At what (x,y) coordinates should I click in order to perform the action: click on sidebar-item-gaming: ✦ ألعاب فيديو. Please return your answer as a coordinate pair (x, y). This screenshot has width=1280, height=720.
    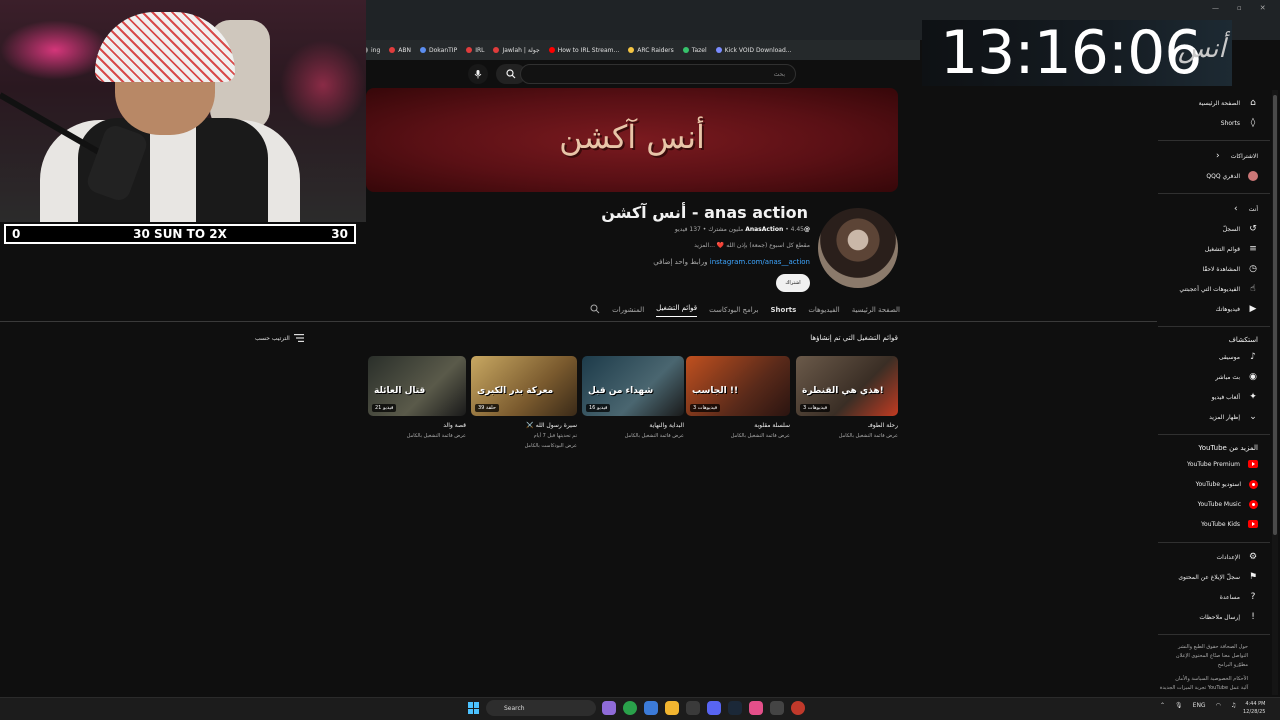
    Looking at the image, I should click on (1235, 397).